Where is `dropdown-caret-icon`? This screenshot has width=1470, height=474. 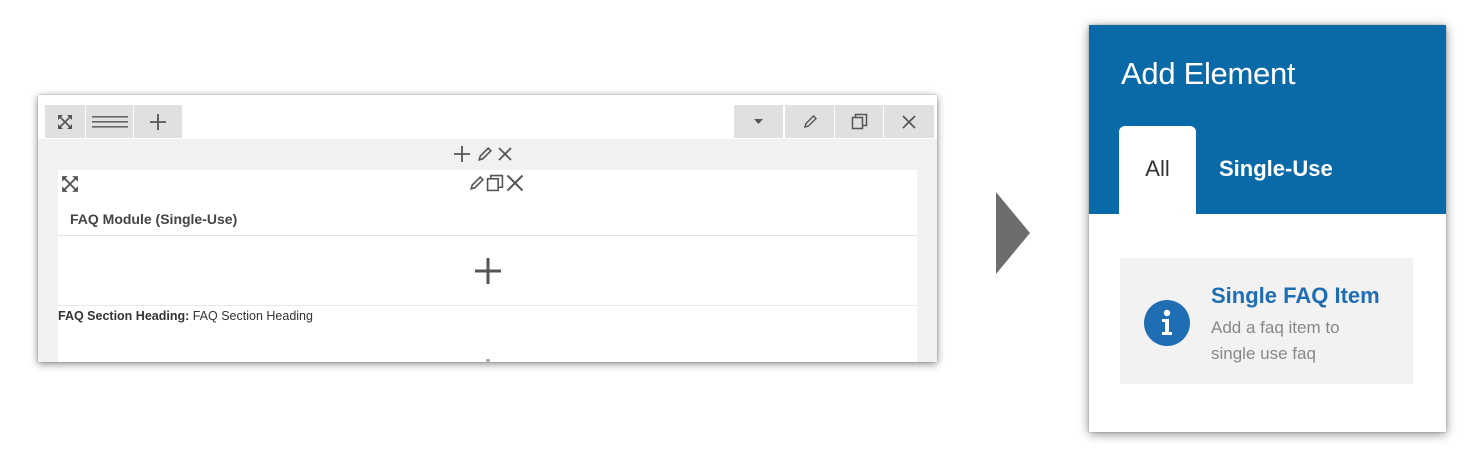 dropdown-caret-icon is located at coordinates (758, 121).